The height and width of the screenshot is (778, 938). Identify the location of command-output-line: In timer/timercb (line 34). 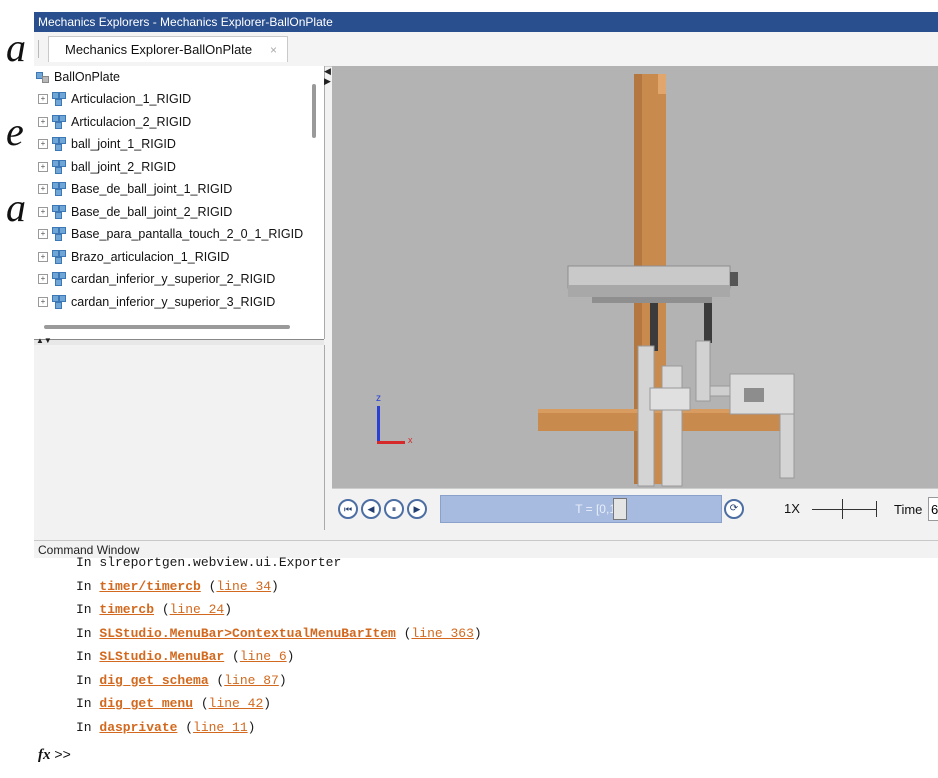
(177, 586).